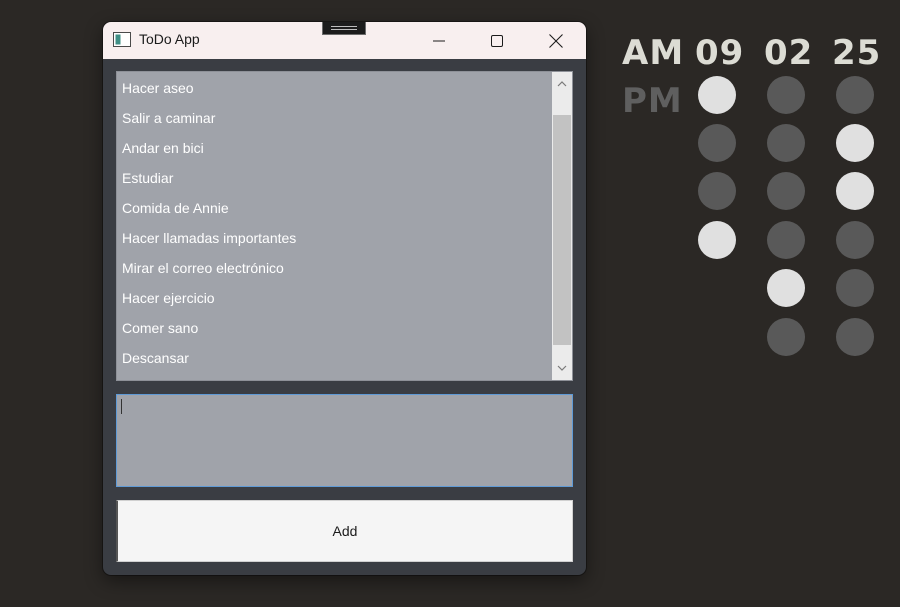  I want to click on list-item: Comida de Annie, so click(335, 208).